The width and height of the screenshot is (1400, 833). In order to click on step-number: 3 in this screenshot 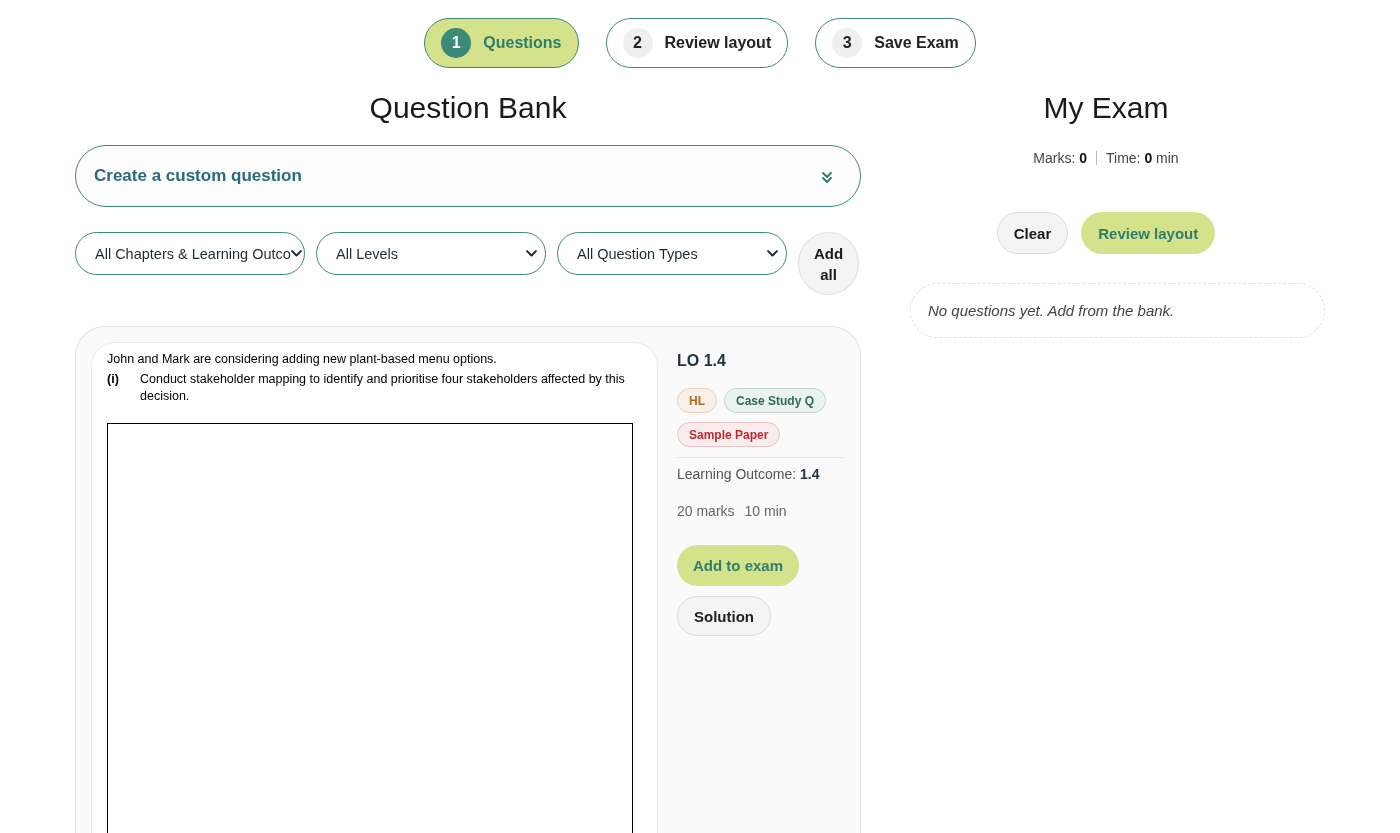, I will do `click(847, 43)`.